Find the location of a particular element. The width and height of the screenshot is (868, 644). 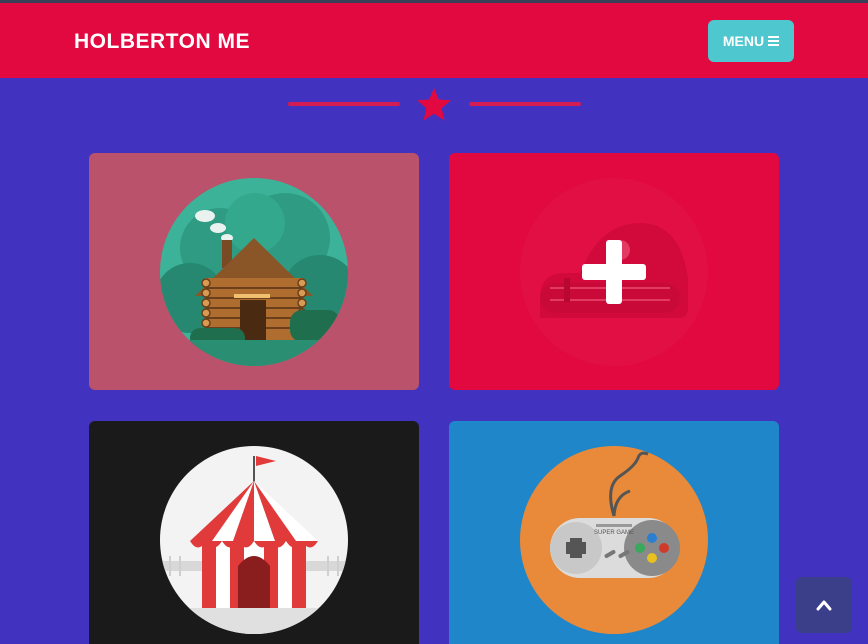

divider-line-left is located at coordinates (344, 104).